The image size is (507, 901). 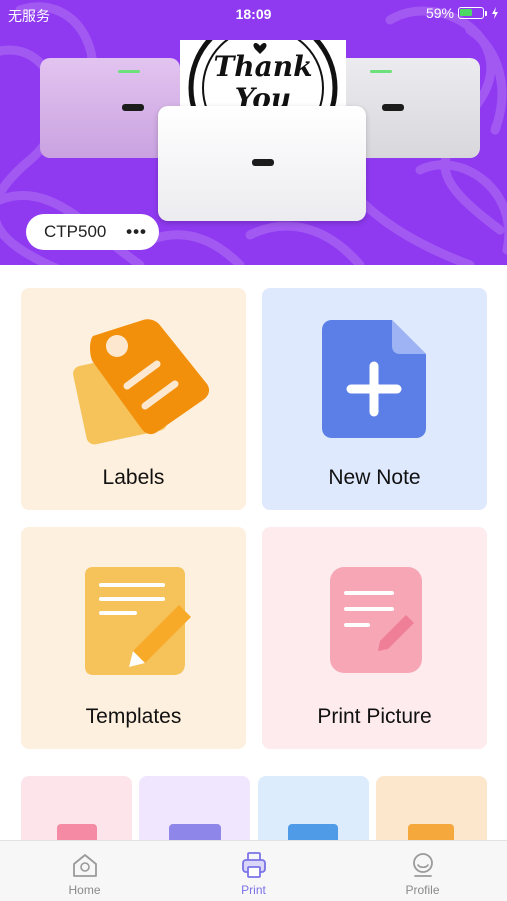 I want to click on price-tag-icon, so click(x=141, y=382).